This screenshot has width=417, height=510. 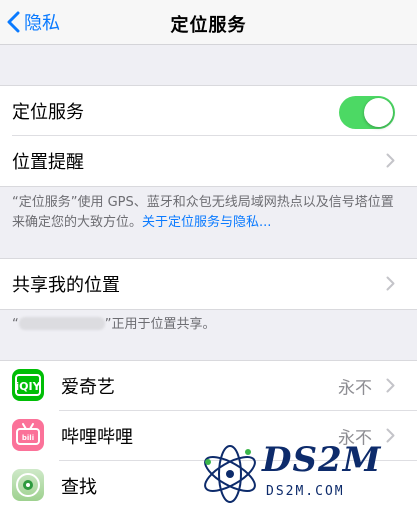 I want to click on share-description-text: ”正用于位置共享。, so click(x=160, y=324).